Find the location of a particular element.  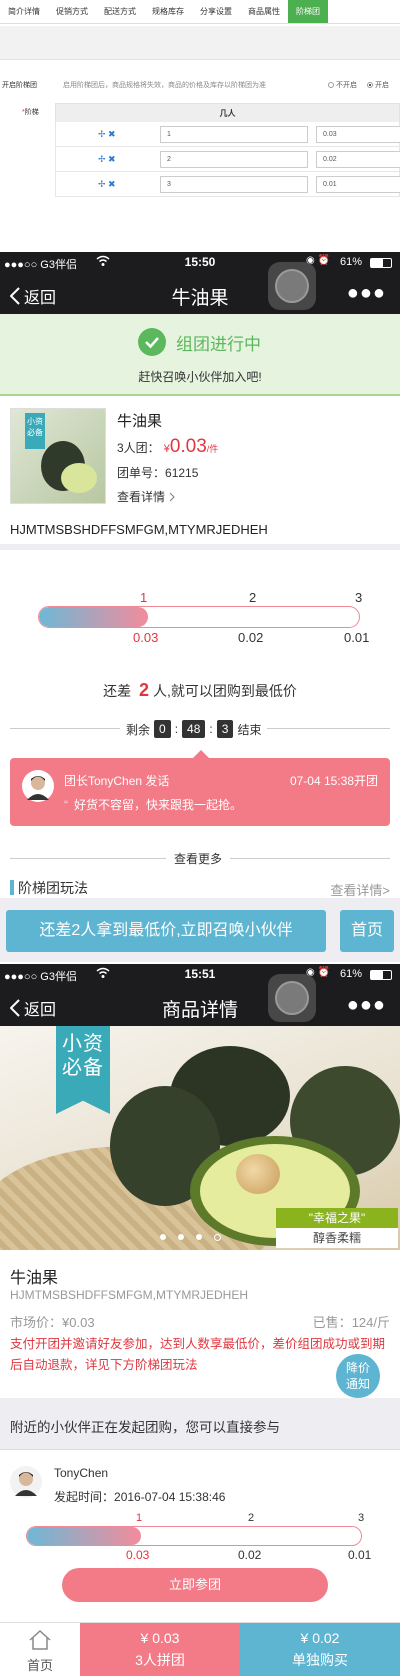

ladder-header: 几人 is located at coordinates (227, 113).